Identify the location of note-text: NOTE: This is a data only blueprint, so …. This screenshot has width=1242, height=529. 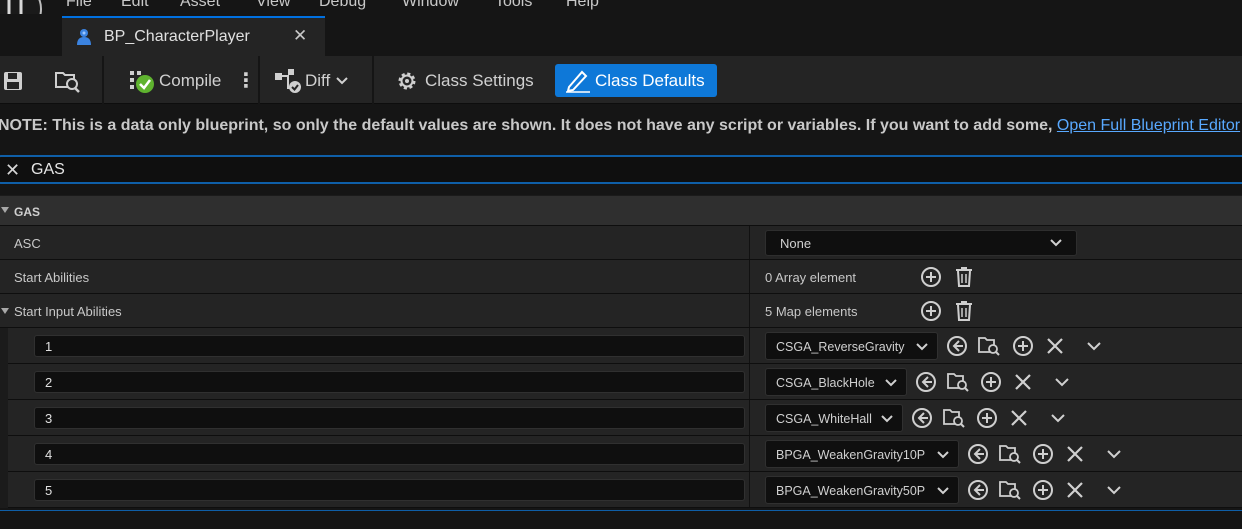
(528, 125).